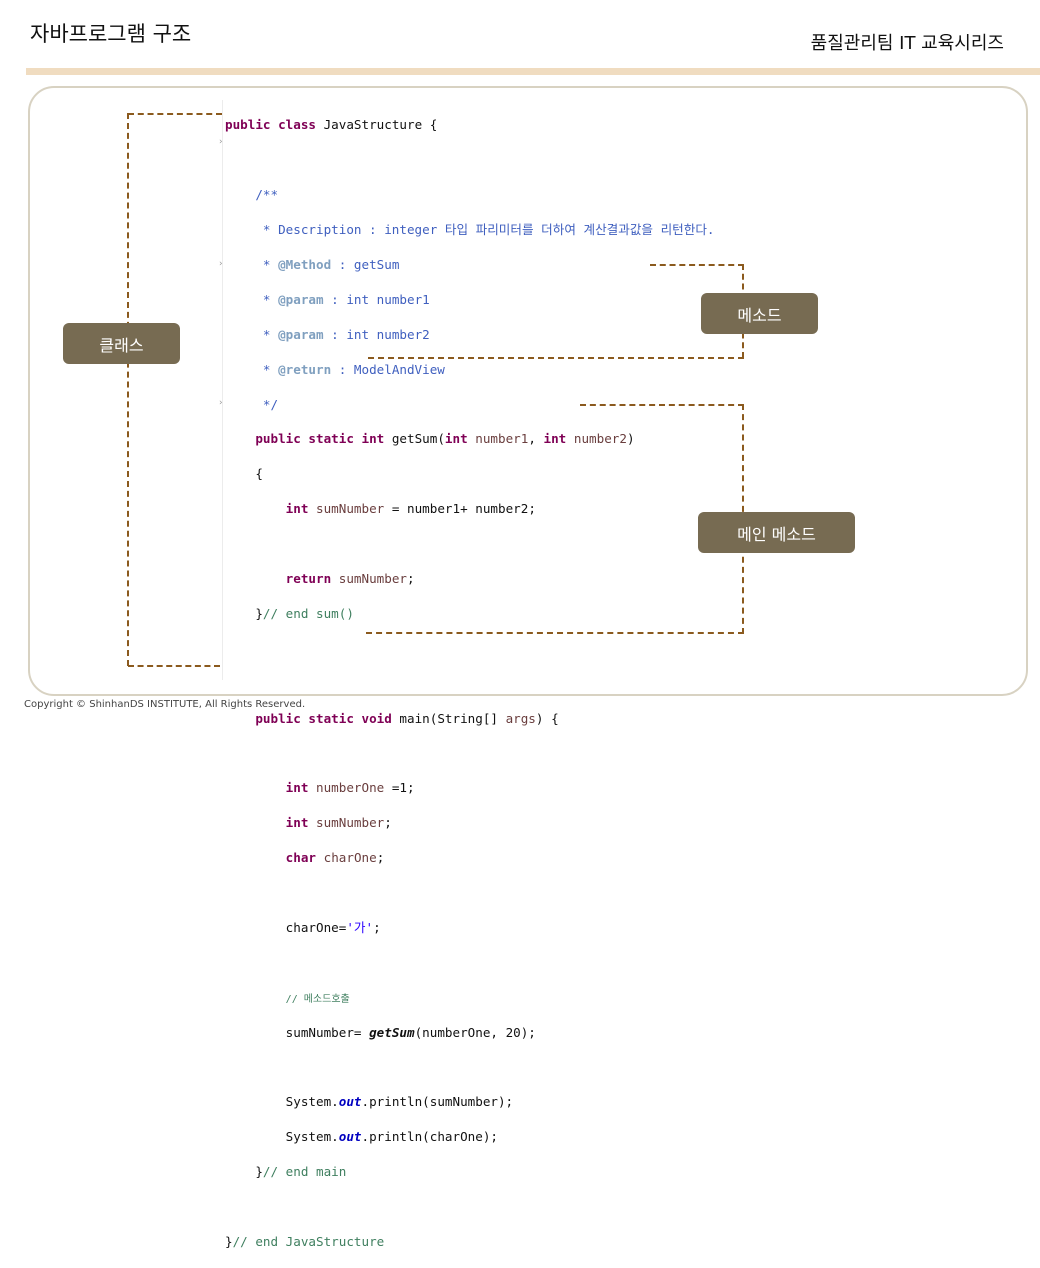  What do you see at coordinates (662, 405) in the screenshot?
I see `main-bracket-top` at bounding box center [662, 405].